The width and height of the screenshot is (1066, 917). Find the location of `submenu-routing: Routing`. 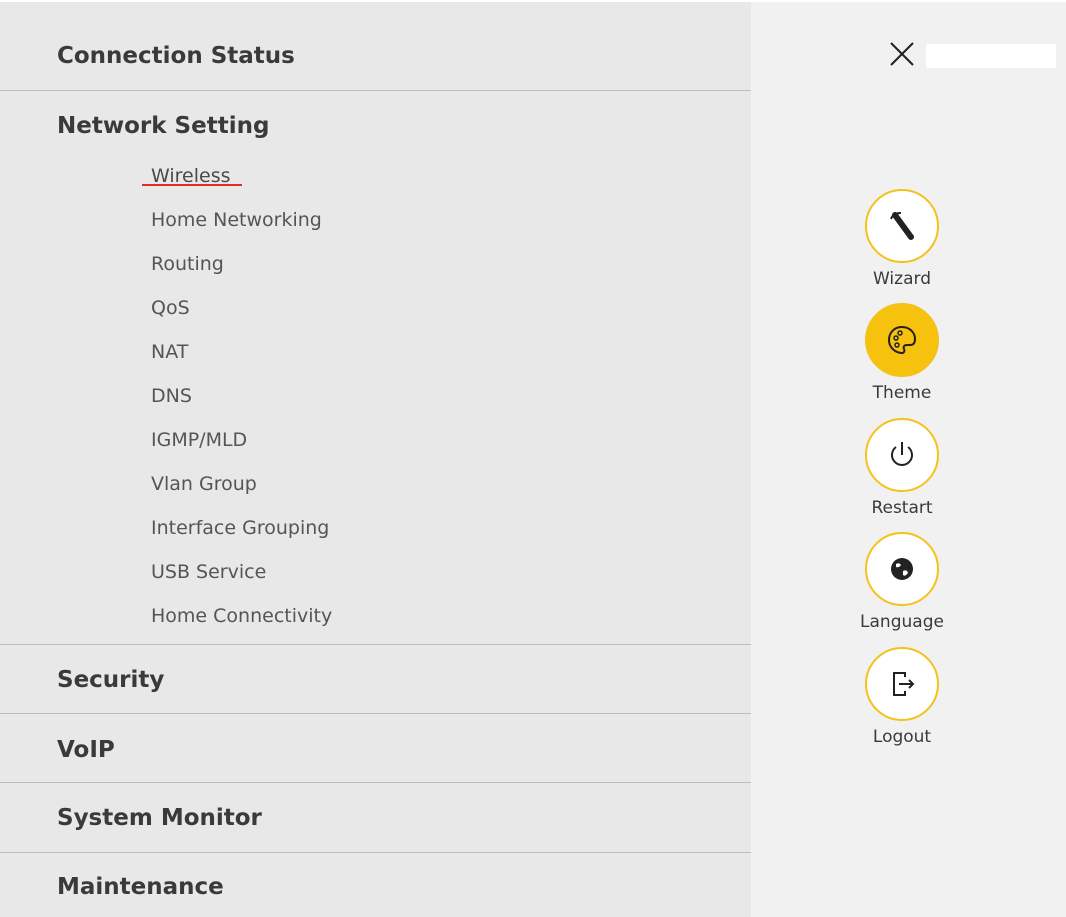

submenu-routing: Routing is located at coordinates (187, 264).